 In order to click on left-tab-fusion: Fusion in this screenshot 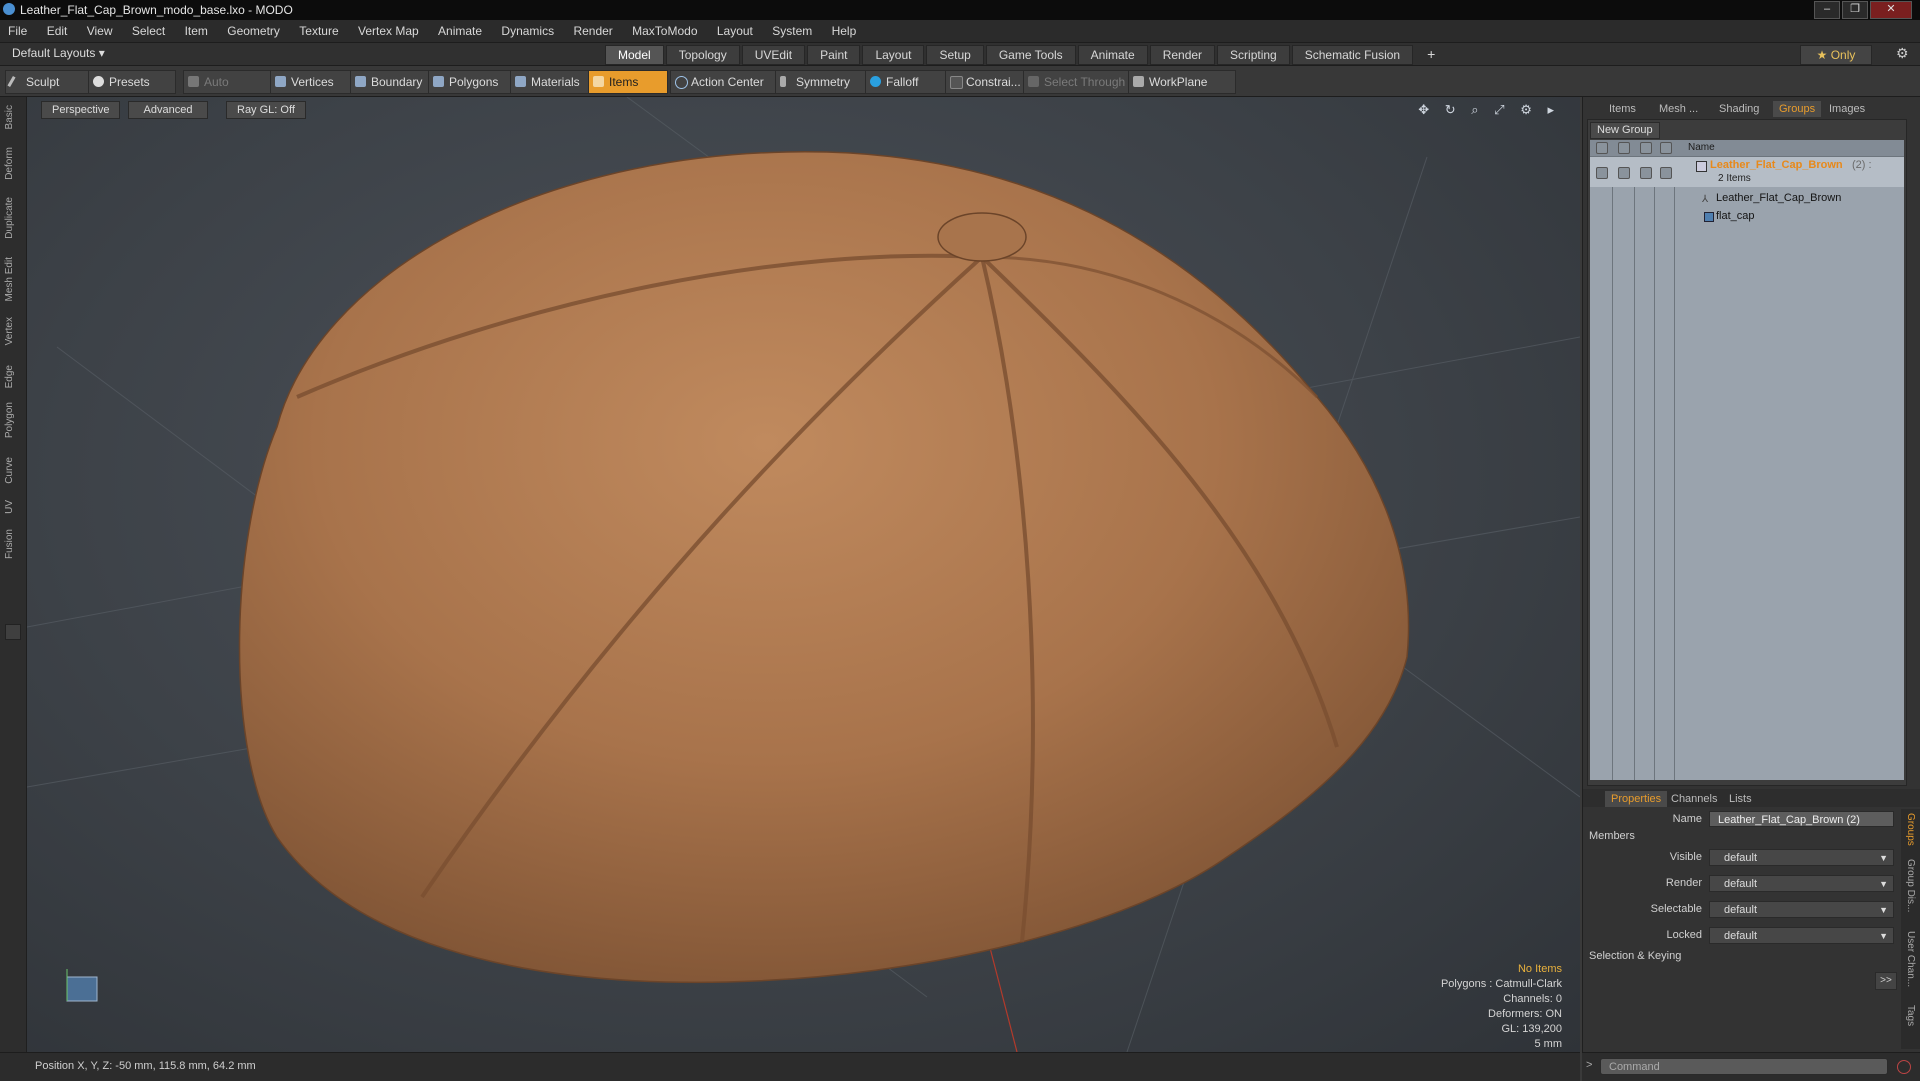, I will do `click(9, 544)`.